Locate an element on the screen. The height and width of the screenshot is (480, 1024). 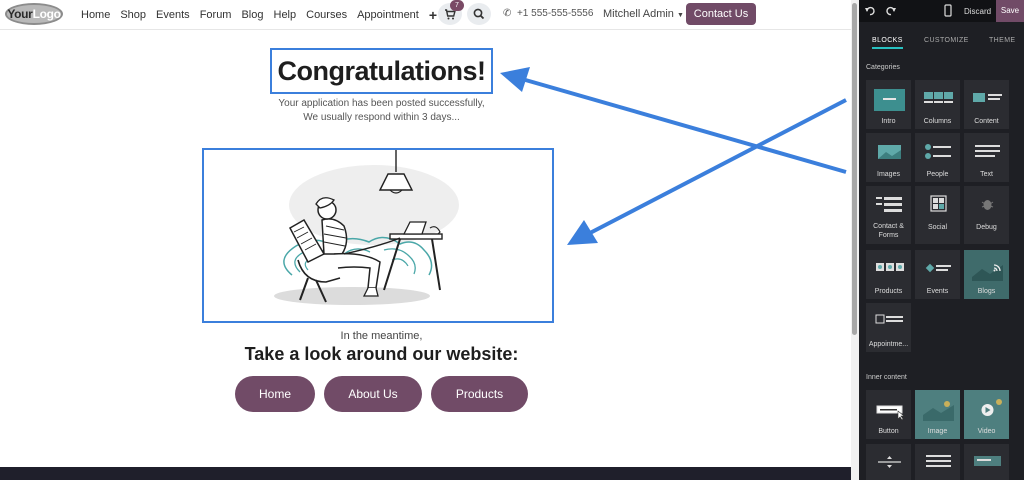
block-products: Products is located at coordinates (888, 274).